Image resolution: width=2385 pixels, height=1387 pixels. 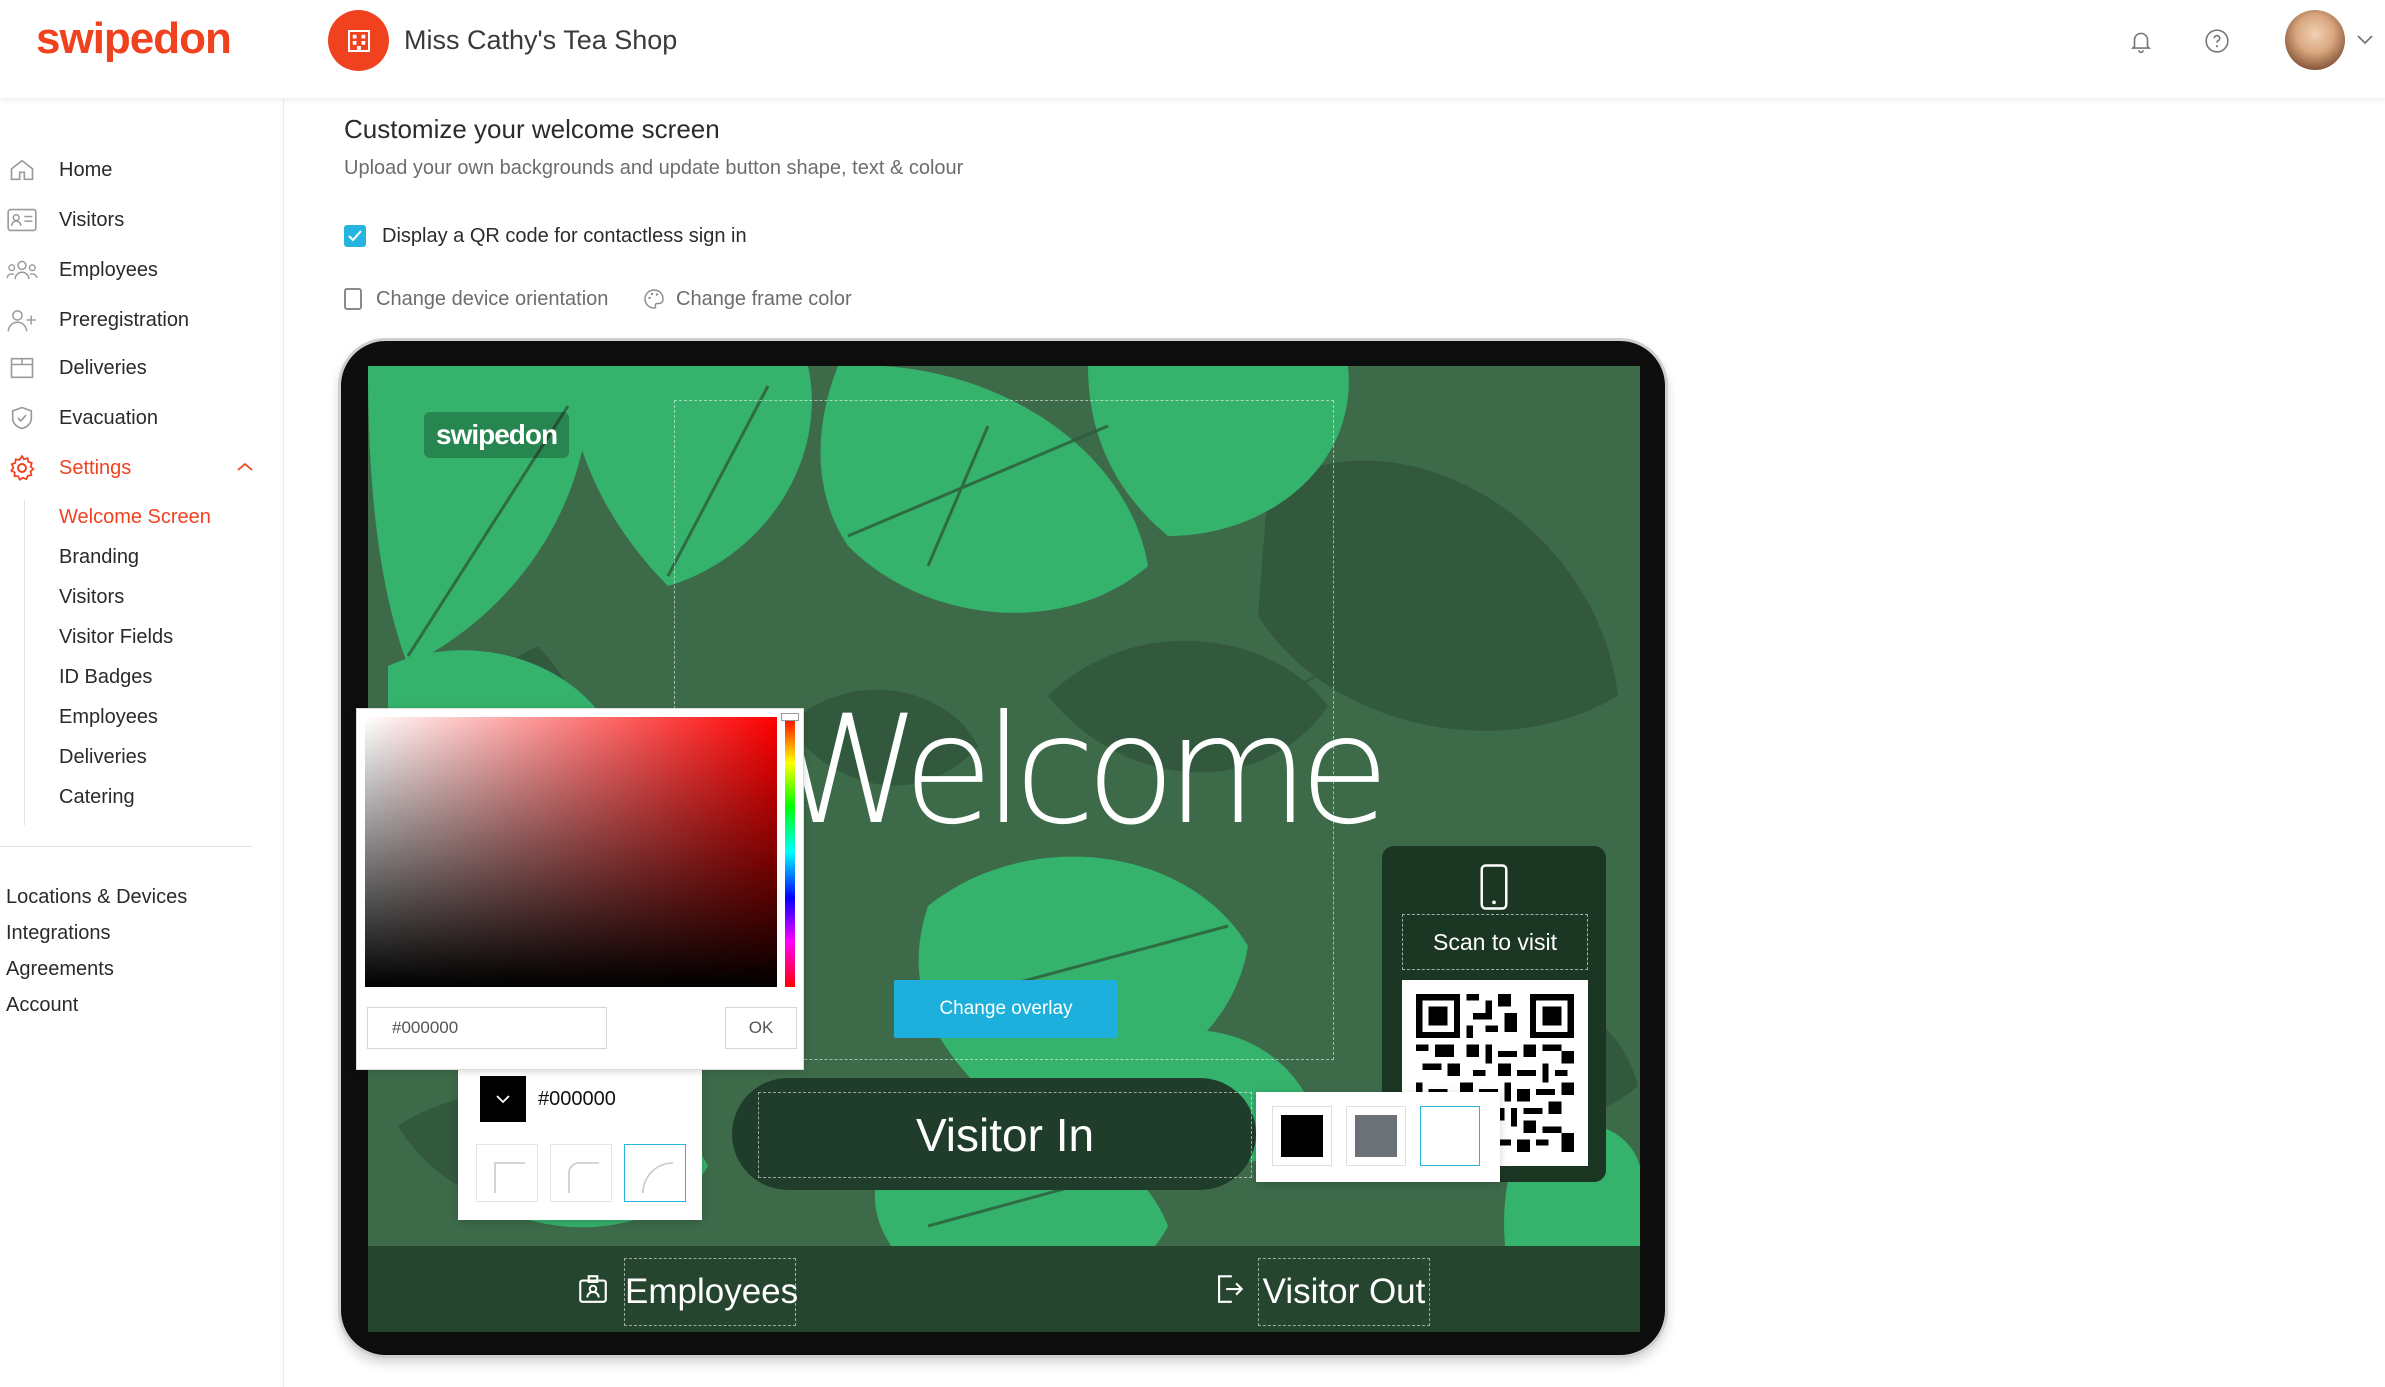 I want to click on sidebar-item-home: Home, so click(x=142, y=170).